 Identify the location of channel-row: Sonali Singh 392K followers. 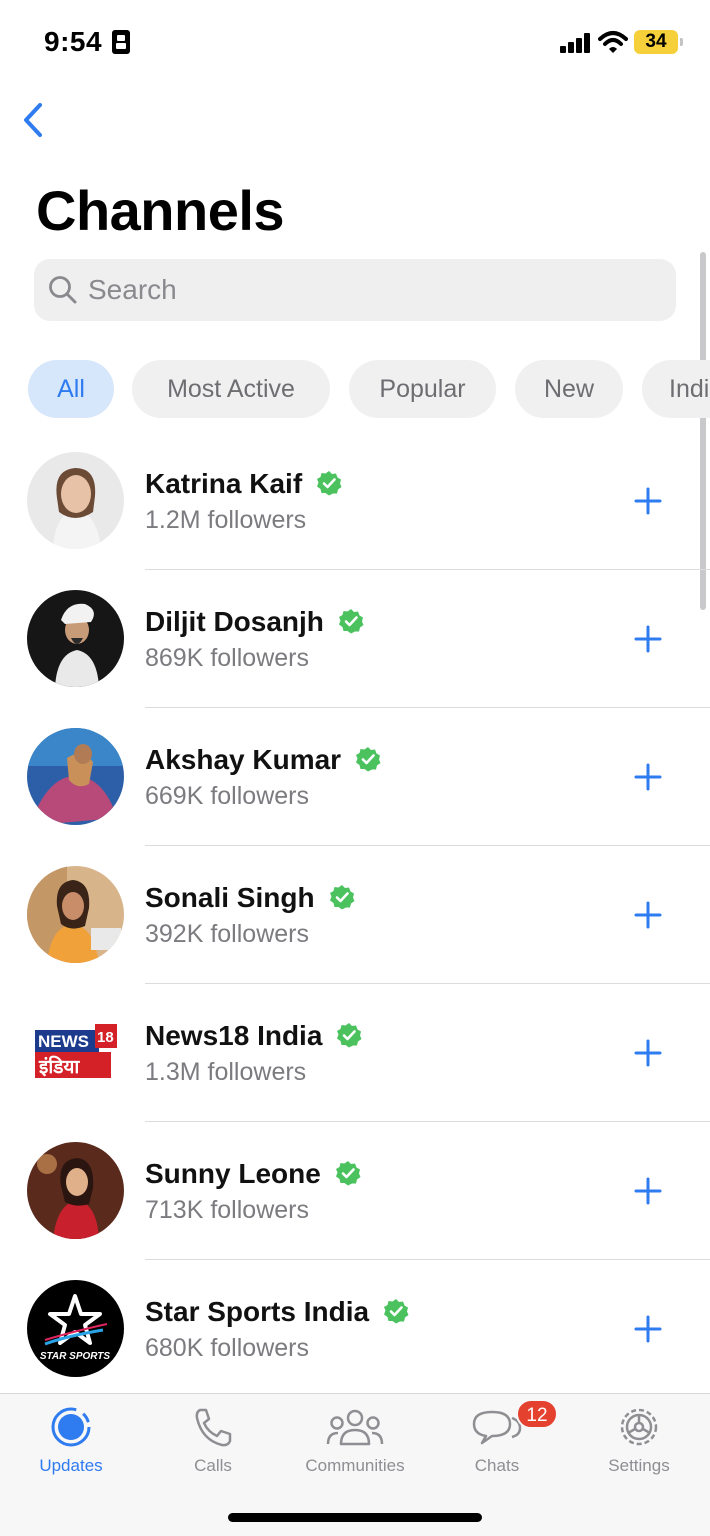
(355, 915).